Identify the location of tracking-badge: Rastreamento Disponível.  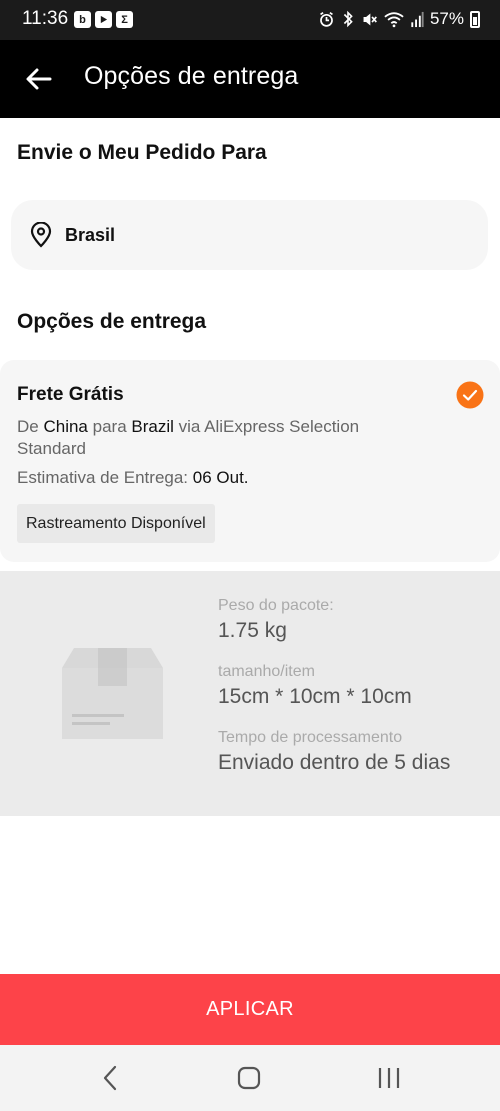
(116, 523).